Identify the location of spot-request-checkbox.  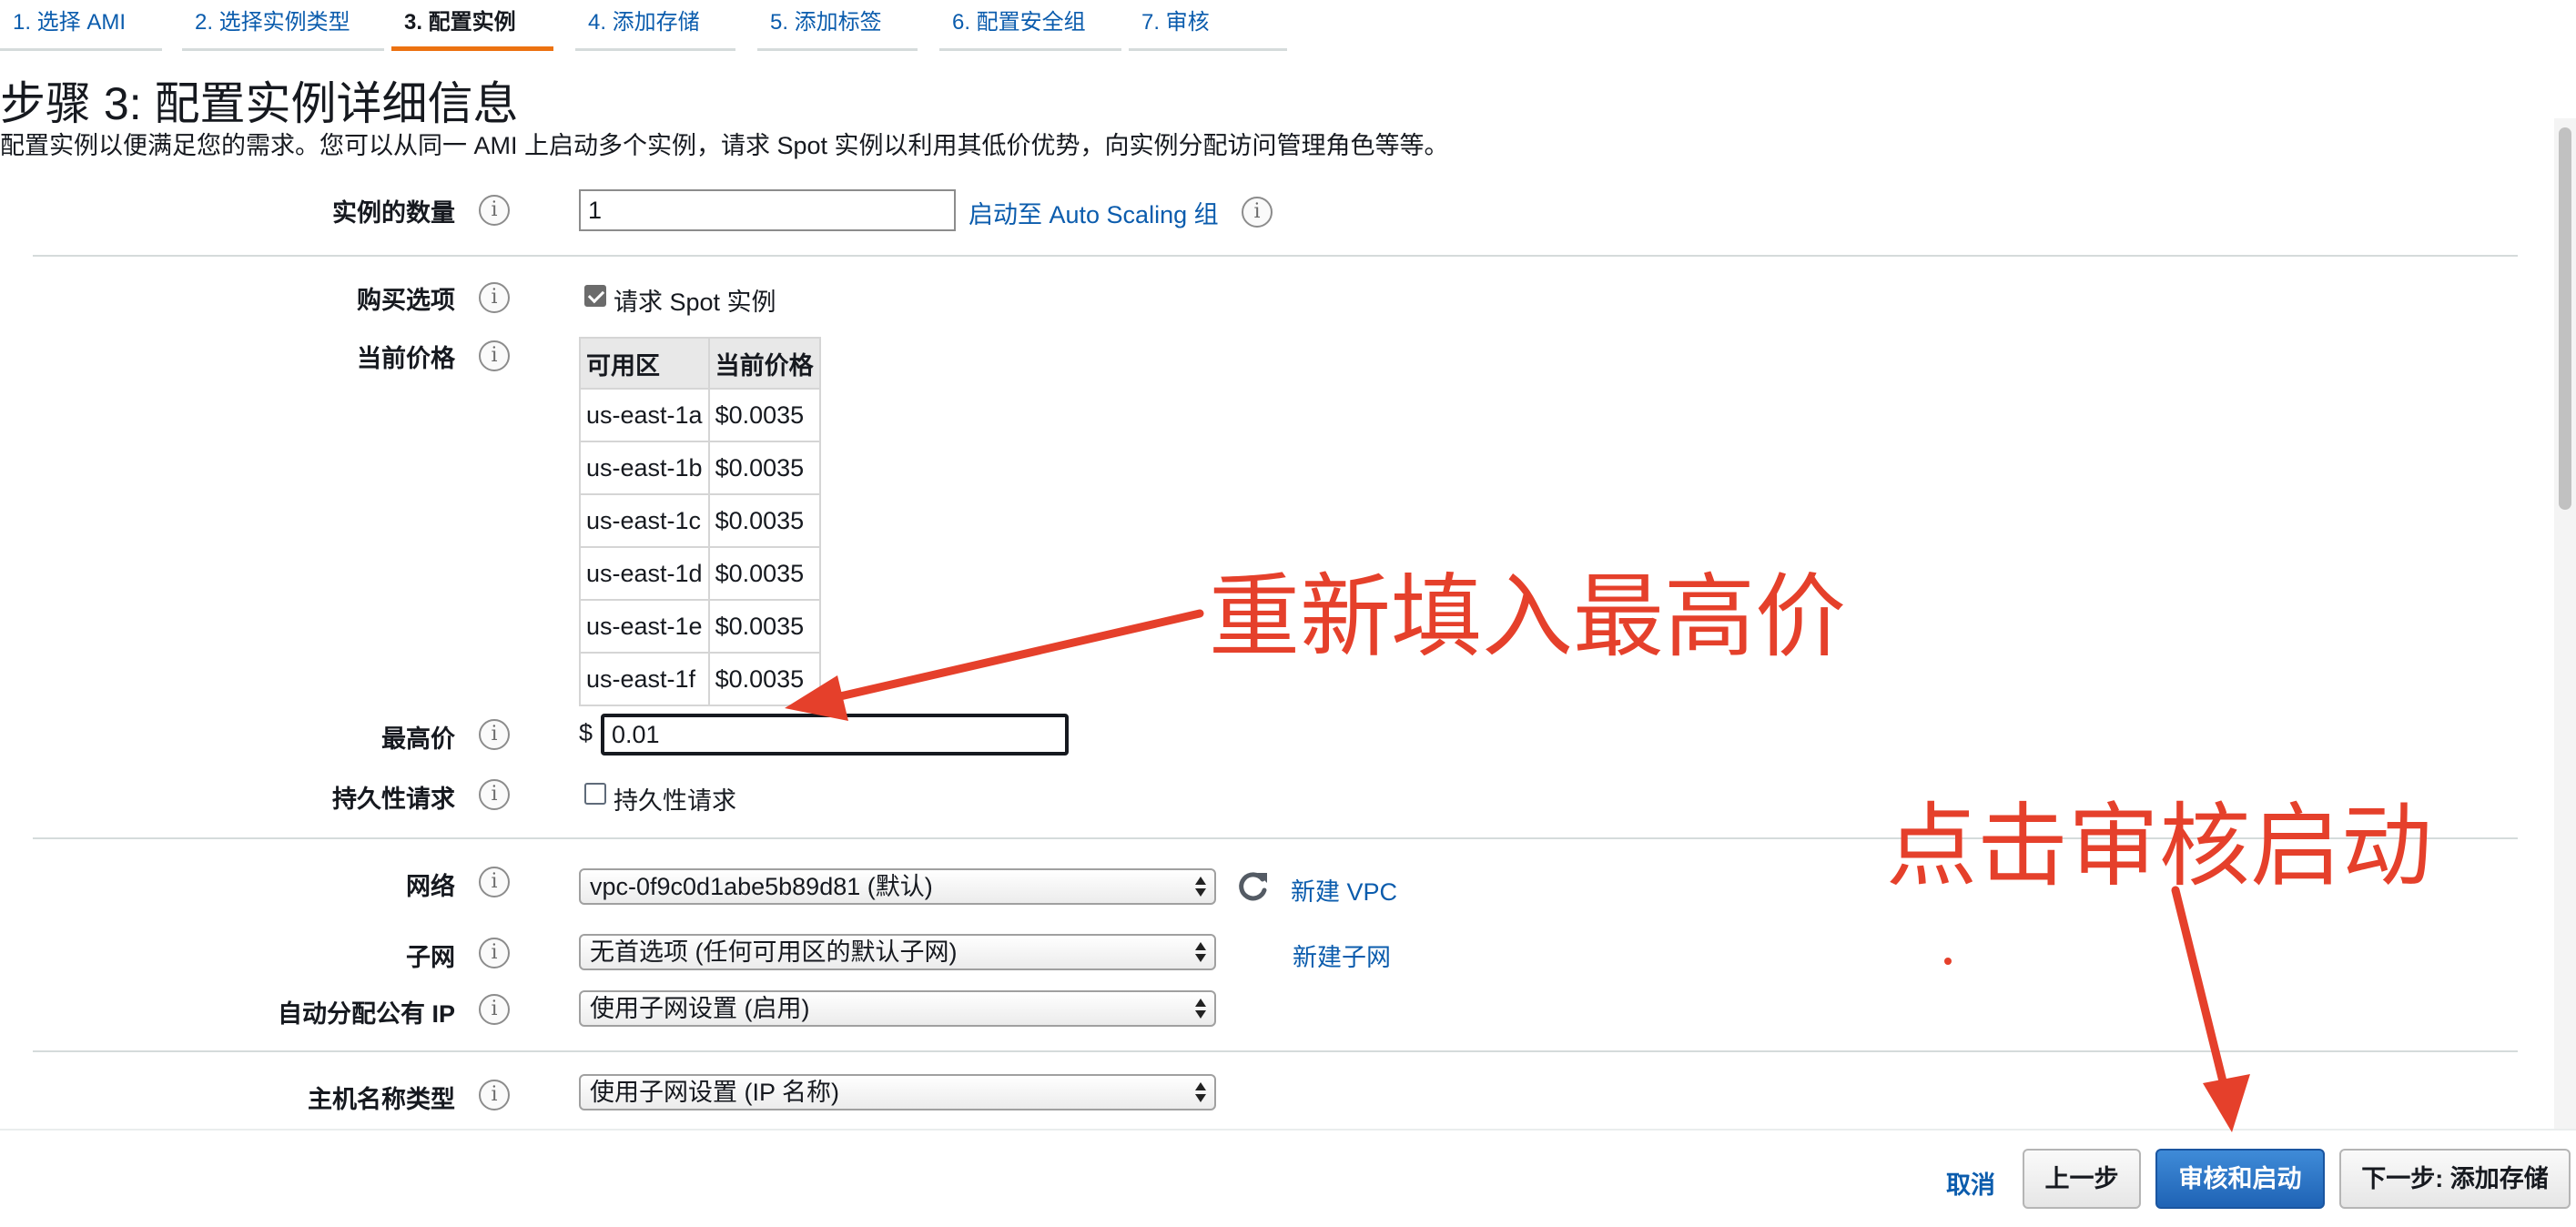
(595, 296).